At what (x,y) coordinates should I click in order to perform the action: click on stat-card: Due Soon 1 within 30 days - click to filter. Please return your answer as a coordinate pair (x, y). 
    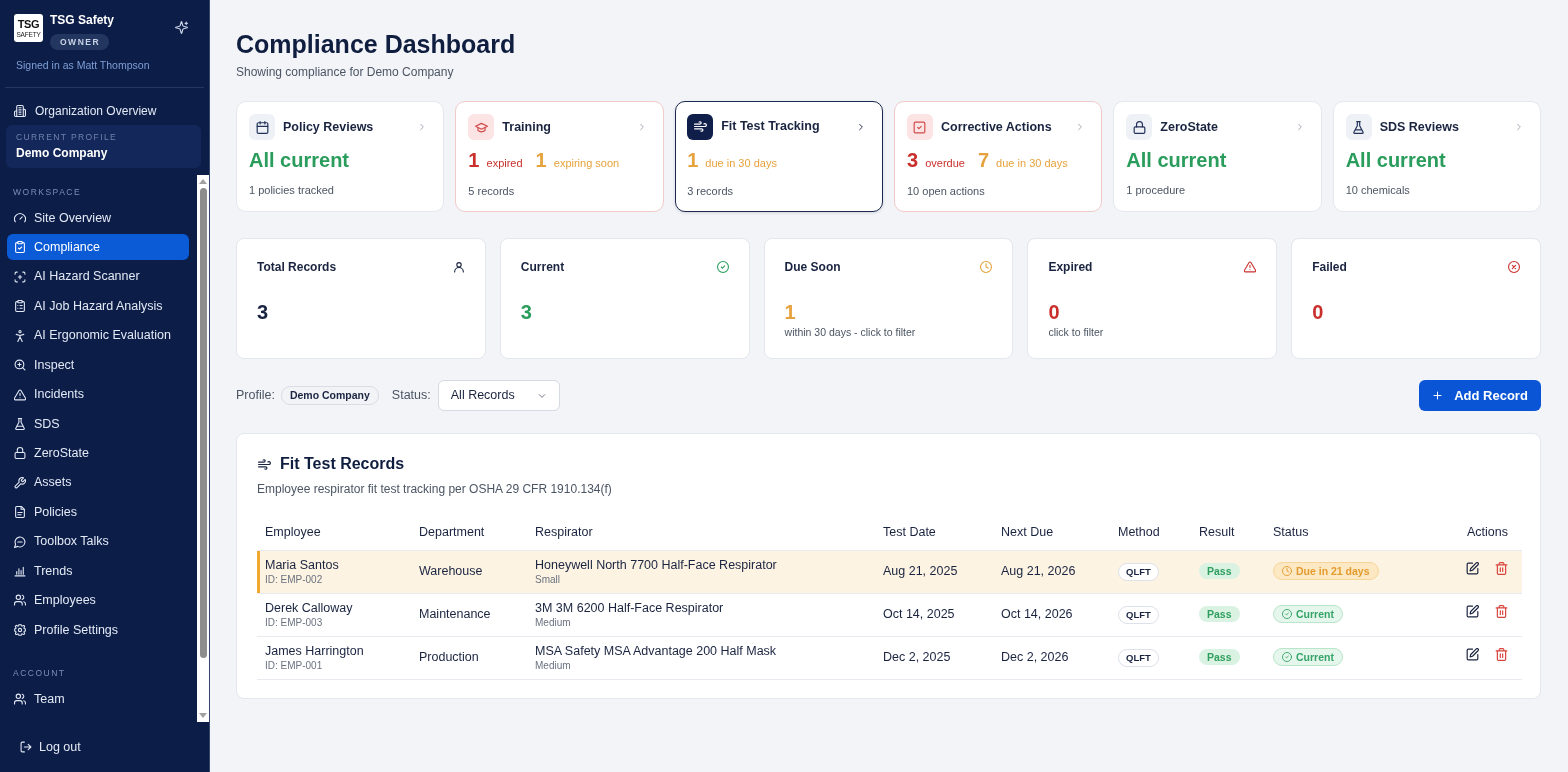
    Looking at the image, I should click on (888, 298).